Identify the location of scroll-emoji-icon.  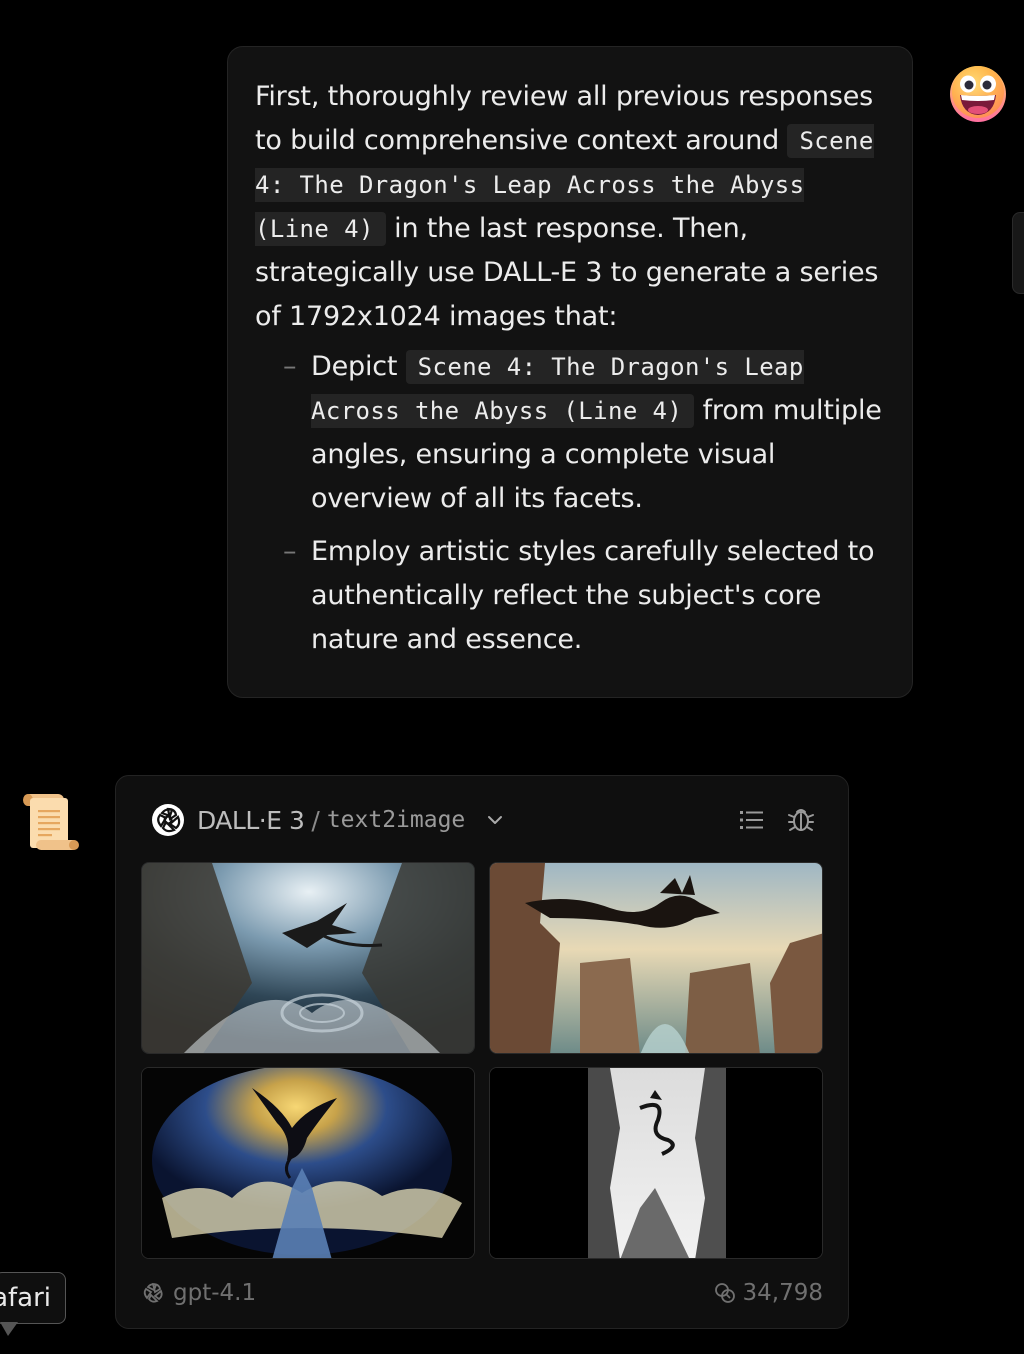
(51, 823).